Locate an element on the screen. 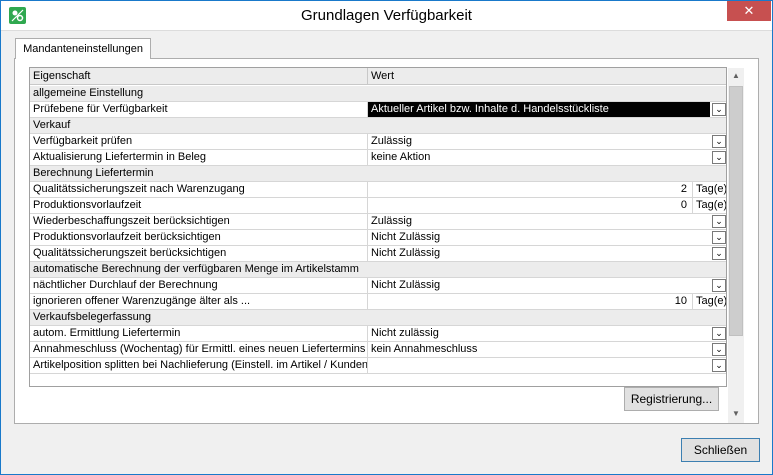 This screenshot has width=773, height=475. window-title: Grundlagen Verfügbarkeit is located at coordinates (386, 15).